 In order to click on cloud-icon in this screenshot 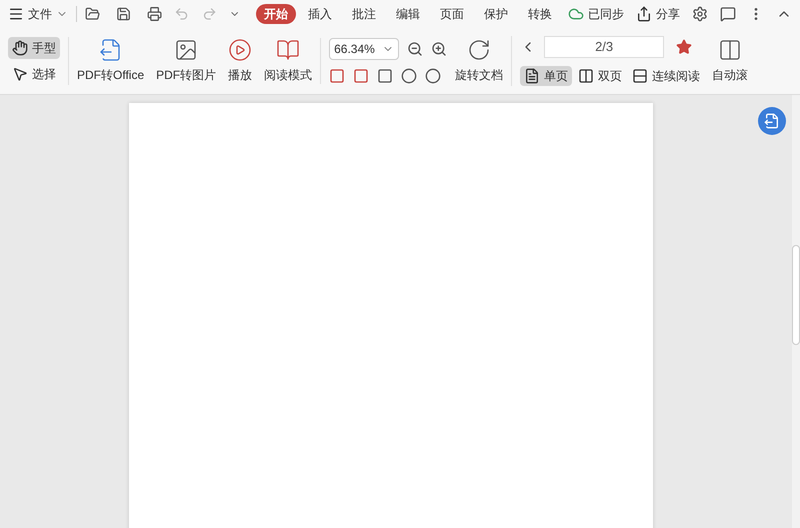, I will do `click(576, 14)`.